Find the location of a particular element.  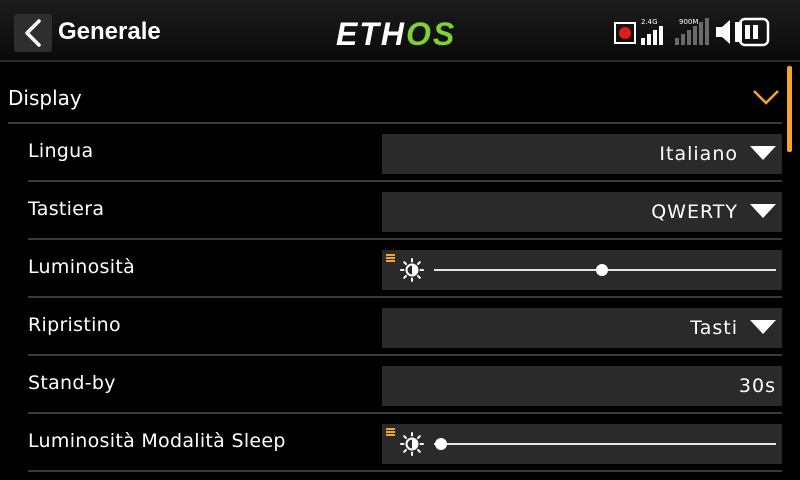

divider is located at coordinates (405, 471).